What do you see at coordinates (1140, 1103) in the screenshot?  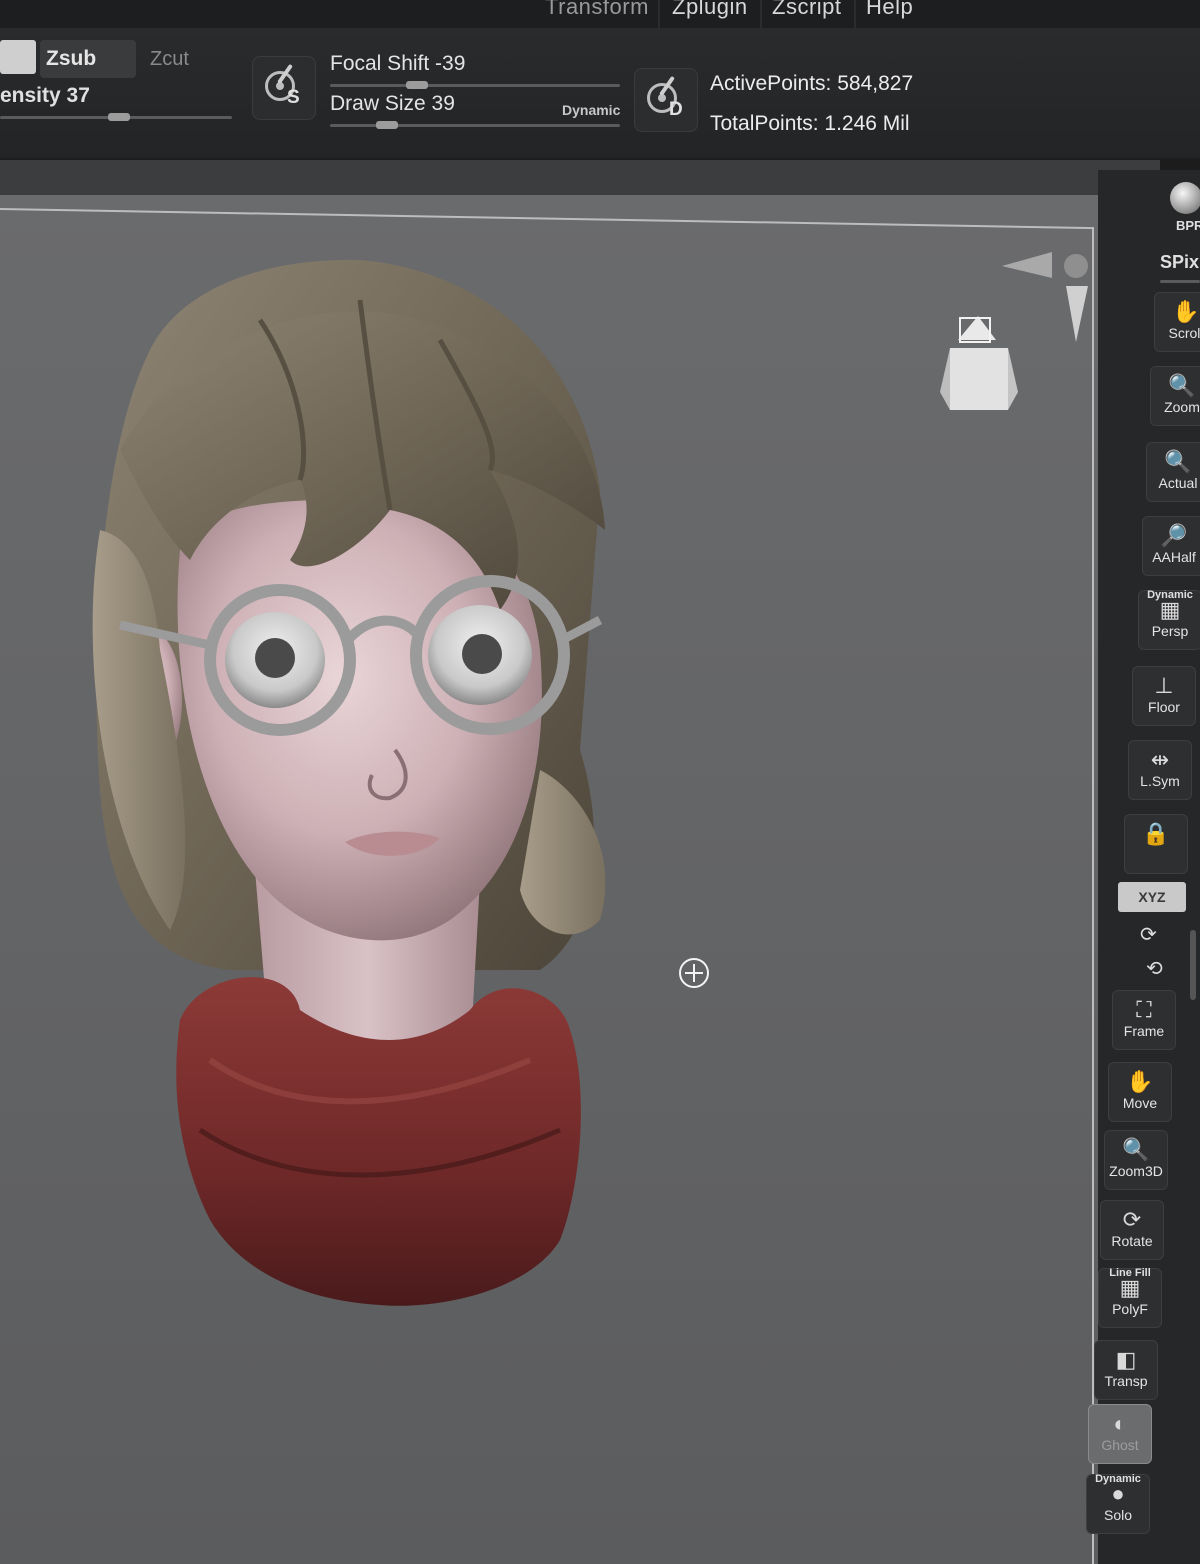 I see `shelf-button-label: Move` at bounding box center [1140, 1103].